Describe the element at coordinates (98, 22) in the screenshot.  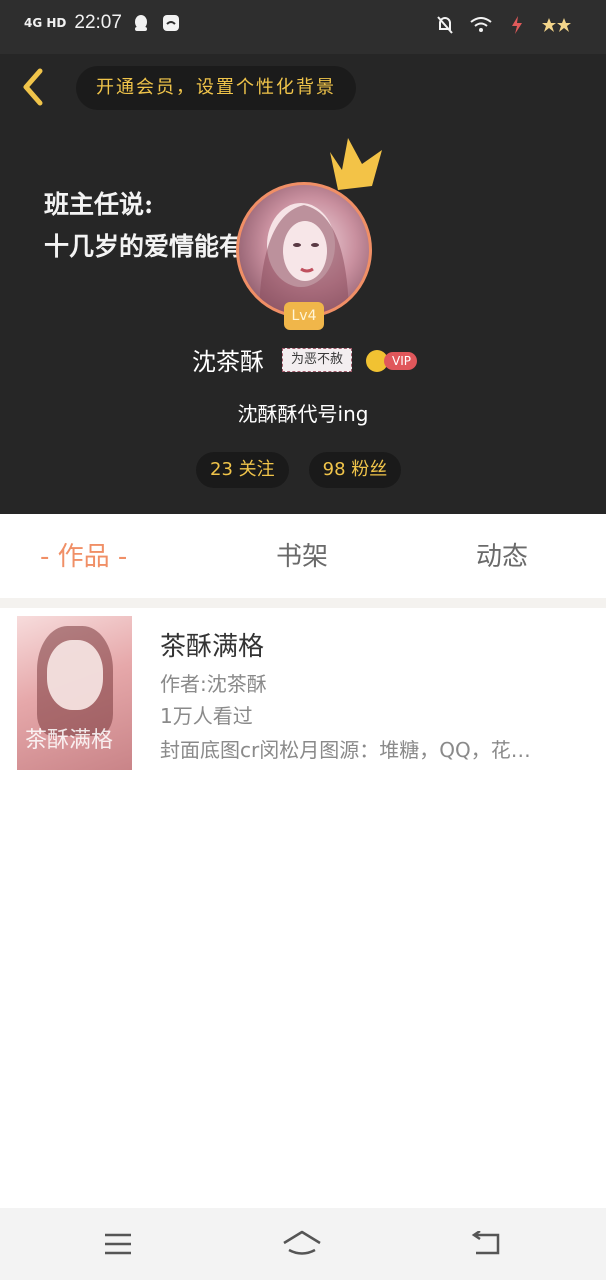
I see `status-time: 22:07` at that location.